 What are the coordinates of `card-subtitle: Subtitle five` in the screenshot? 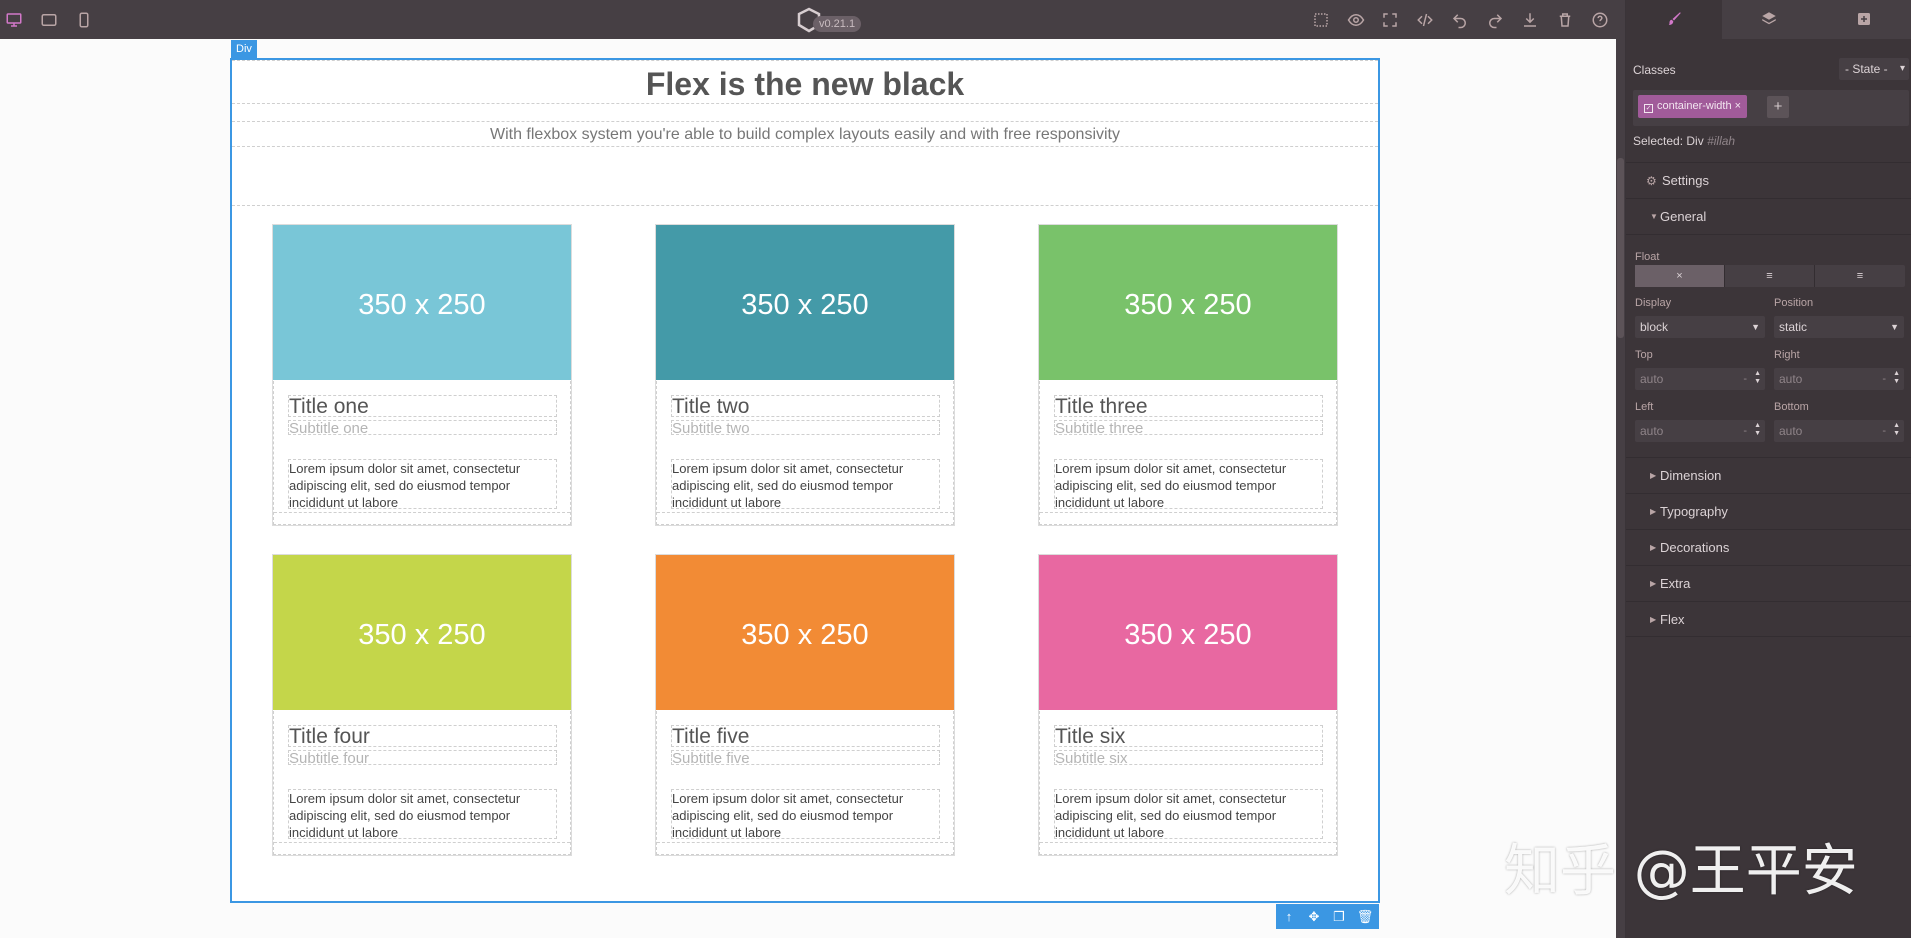 It's located at (805, 758).